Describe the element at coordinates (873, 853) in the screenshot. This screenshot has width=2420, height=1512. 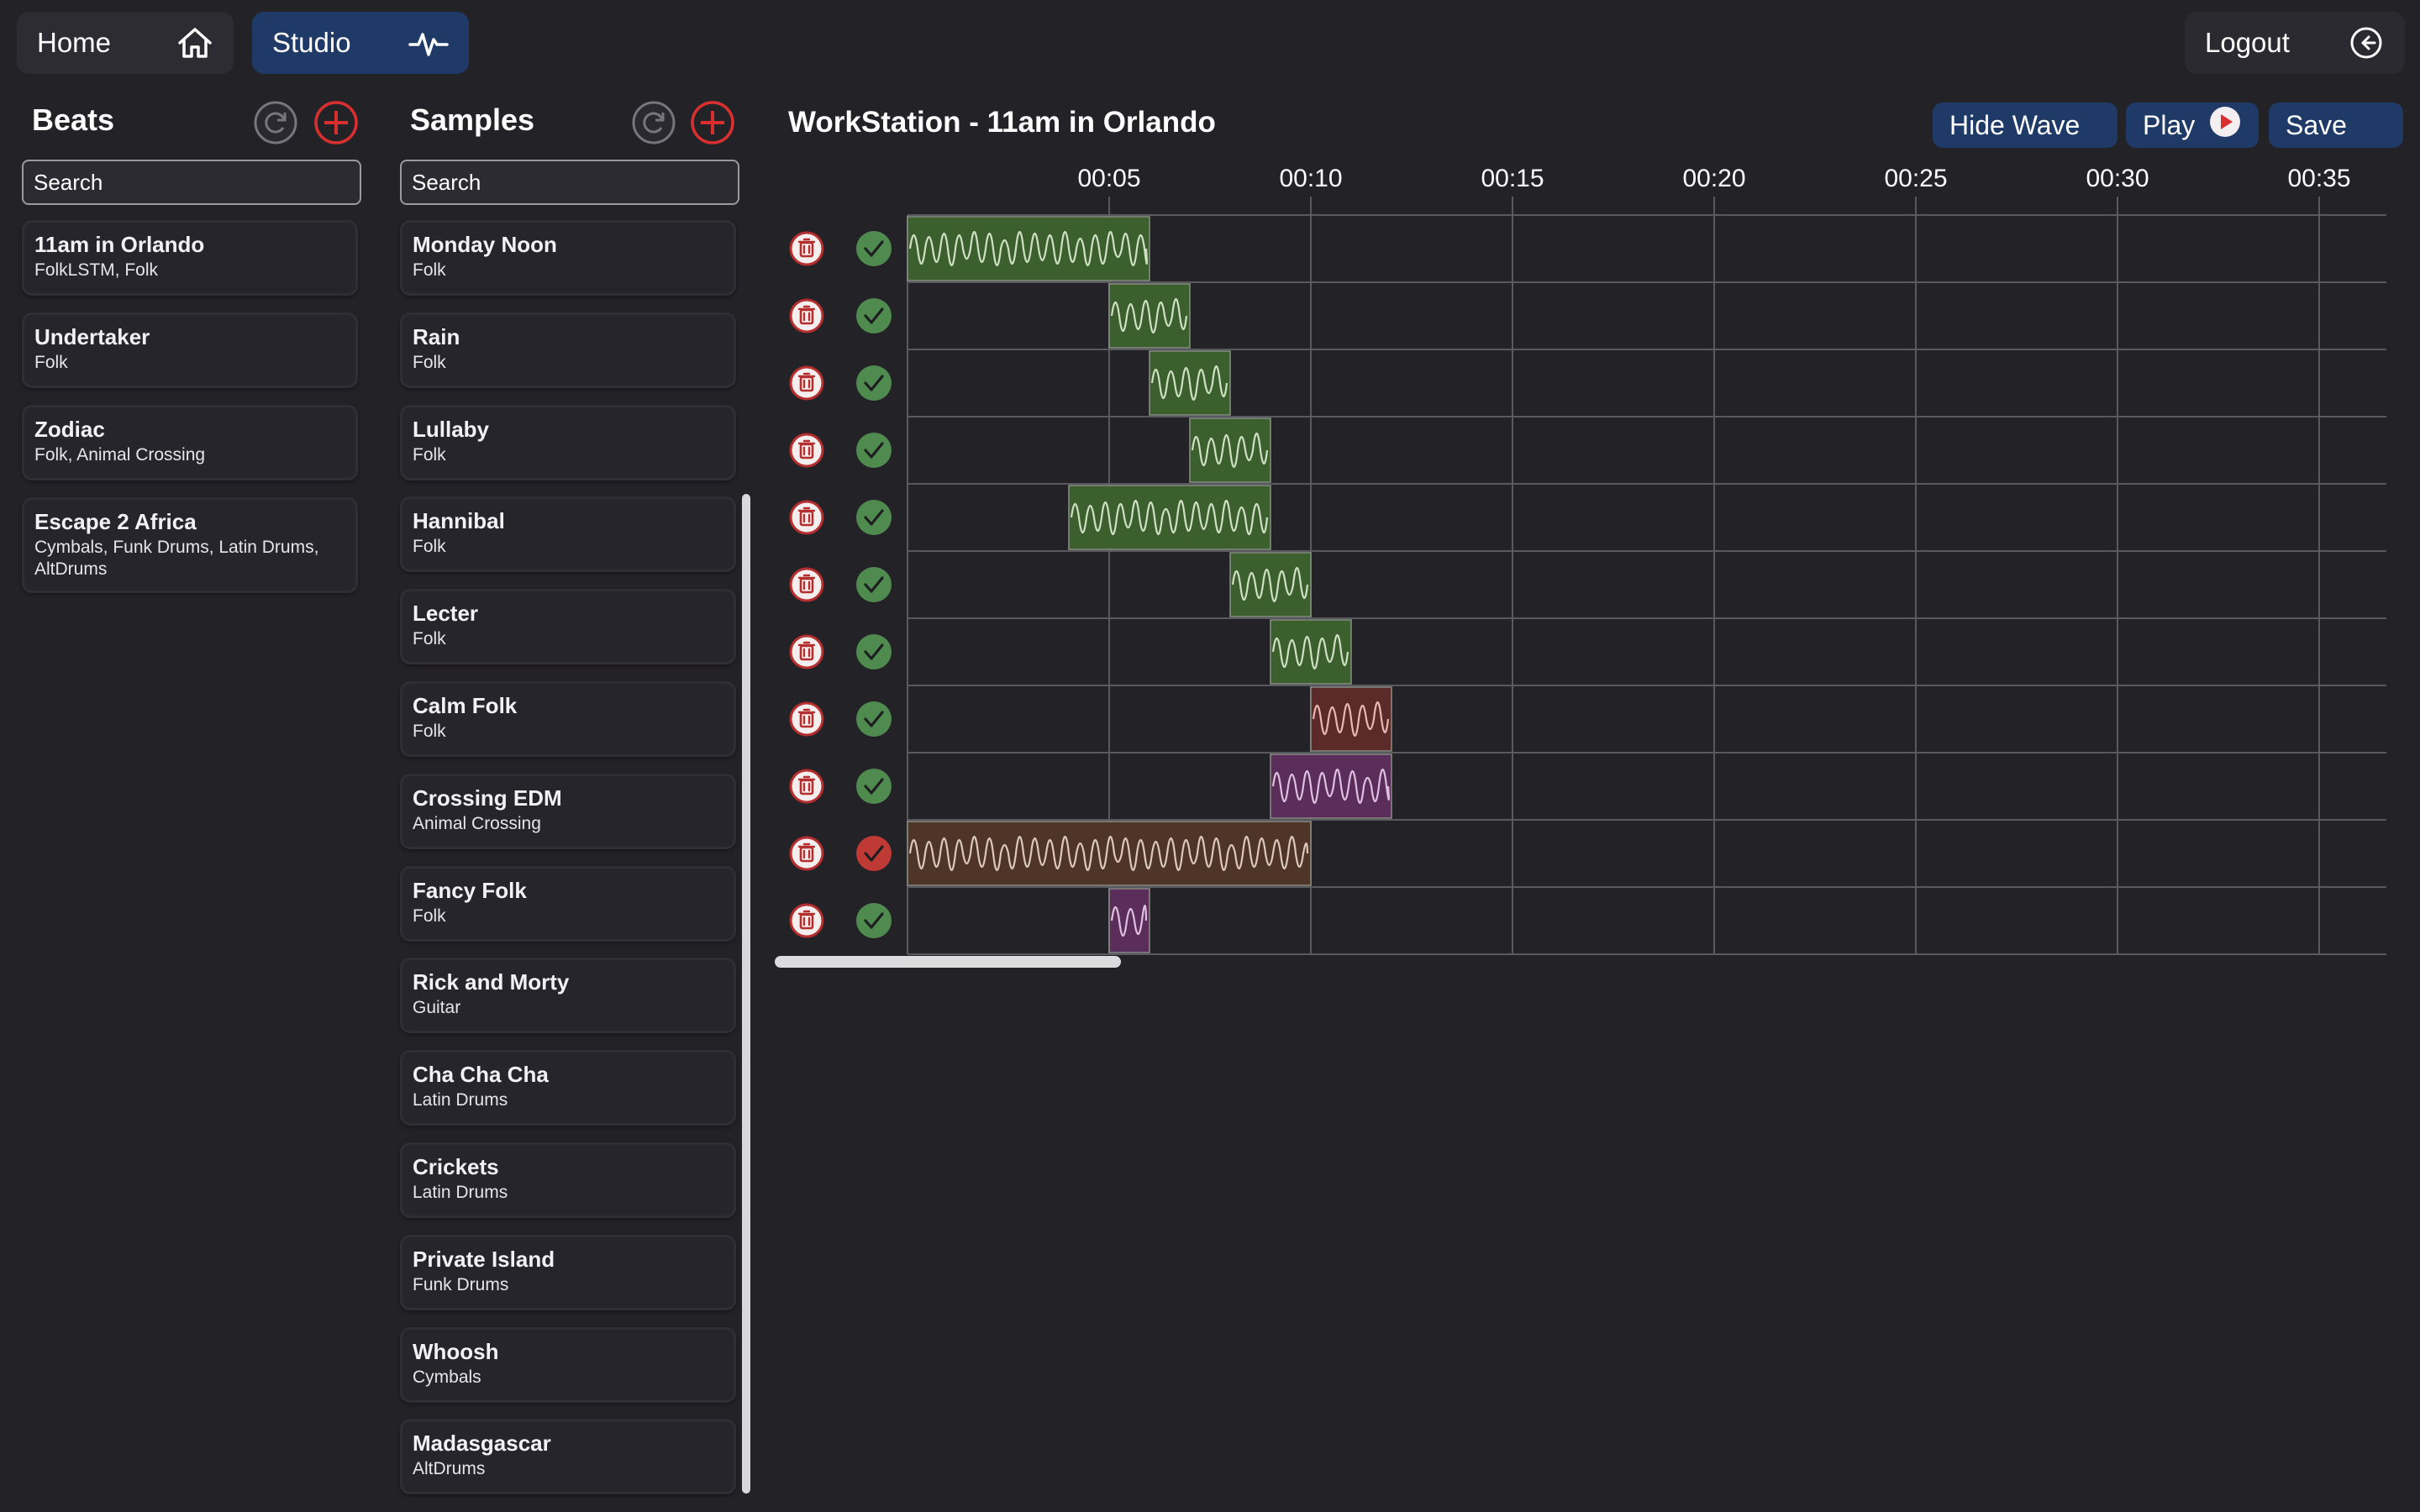
I see `track-disabled-check-icon` at that location.